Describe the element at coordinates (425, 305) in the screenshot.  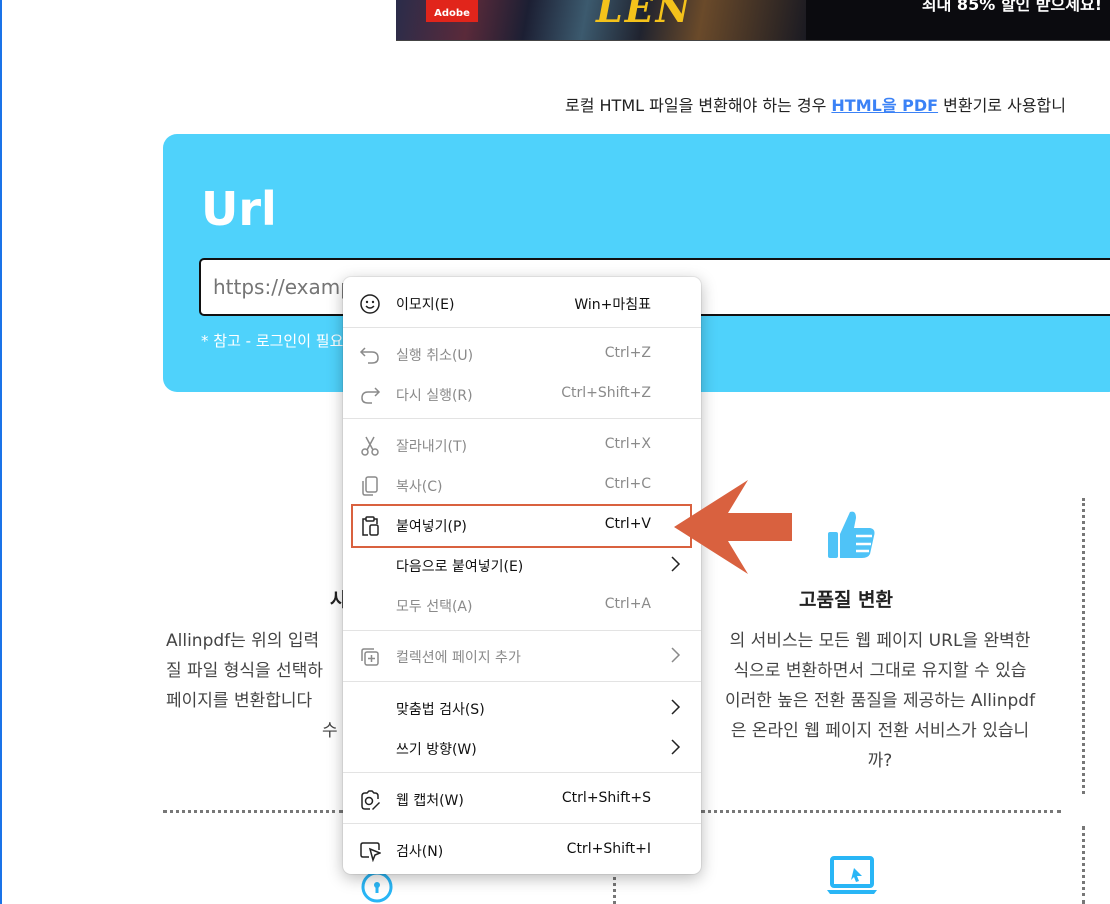
I see `menu-item-label: 이모지(E)` at that location.